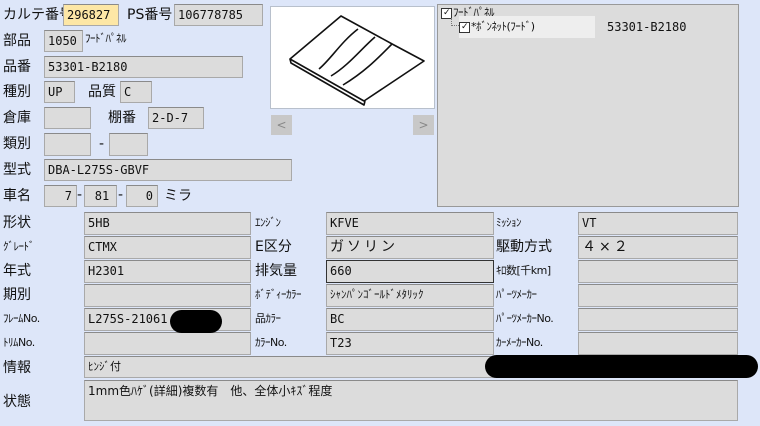 This screenshot has width=760, height=426. What do you see at coordinates (503, 26) in the screenshot?
I see `tree-child-label: *ﾎﾞﾝﾈｯﾄ(ﾌｰﾄﾞ)` at bounding box center [503, 26].